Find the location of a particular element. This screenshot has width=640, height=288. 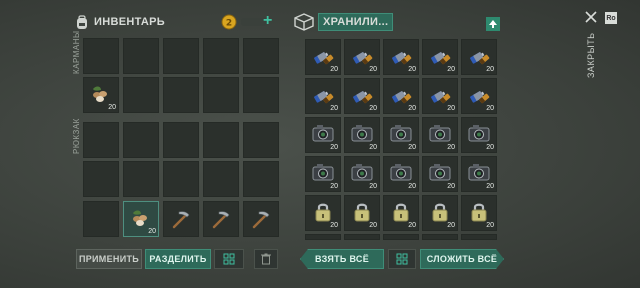

backpack-icon is located at coordinates (82, 22).